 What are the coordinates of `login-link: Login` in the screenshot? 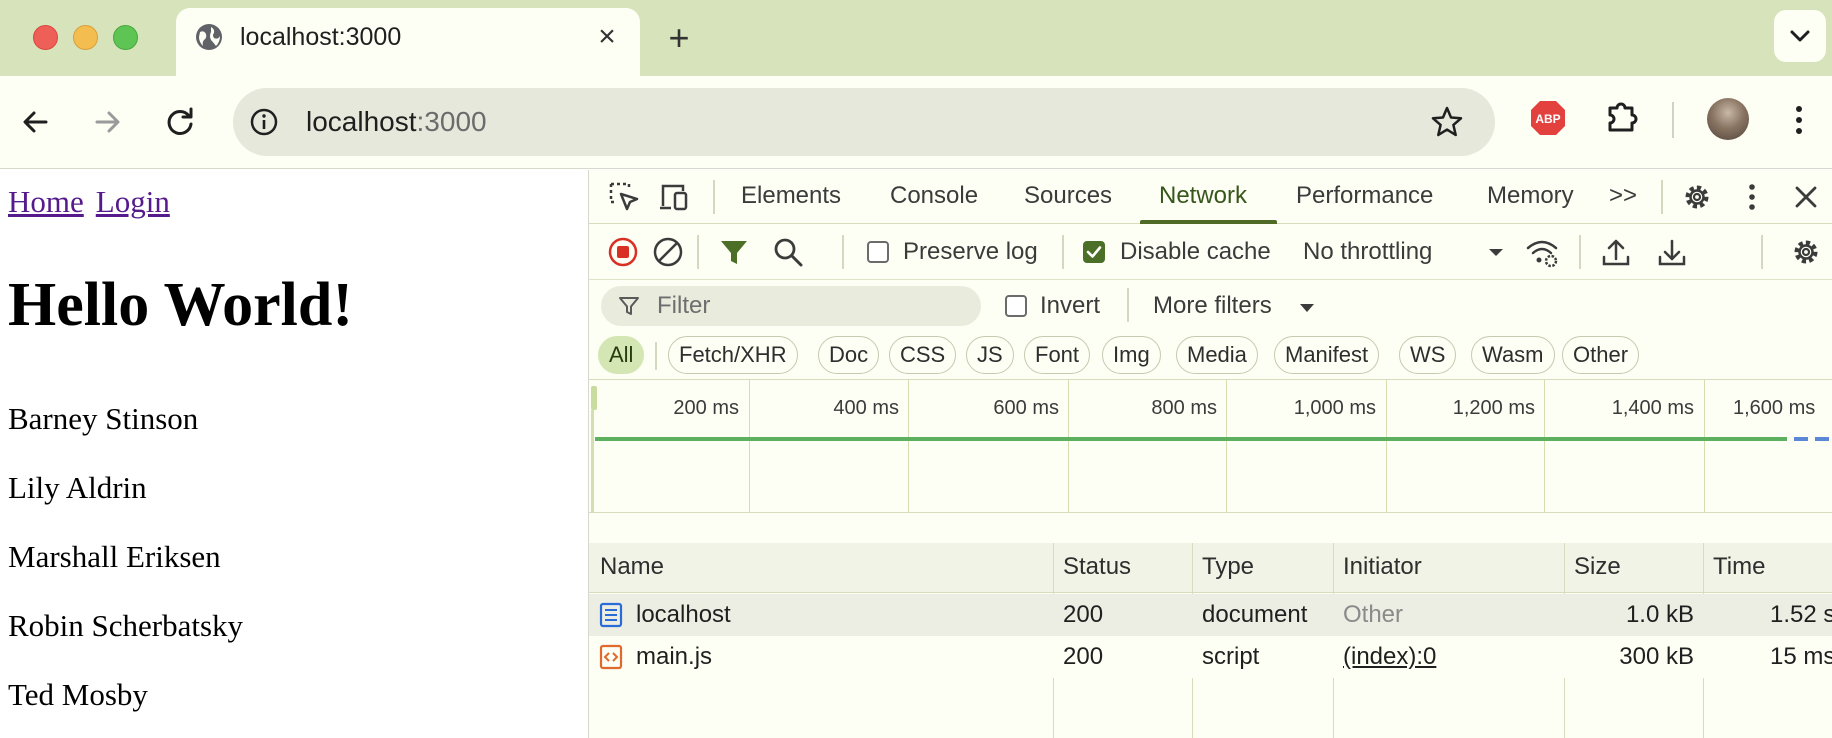 It's located at (133, 201).